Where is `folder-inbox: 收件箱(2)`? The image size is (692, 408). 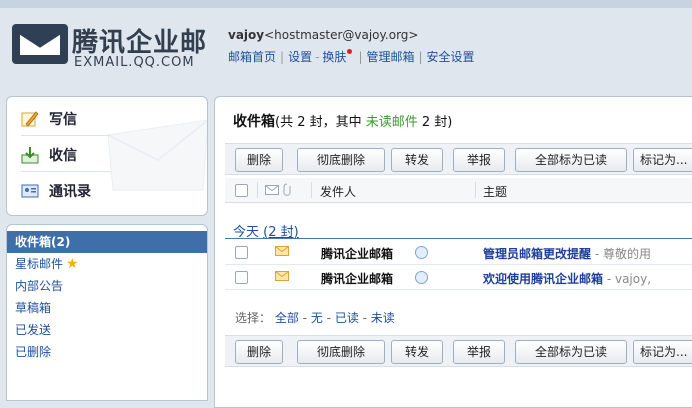 folder-inbox: 收件箱(2) is located at coordinates (107, 242).